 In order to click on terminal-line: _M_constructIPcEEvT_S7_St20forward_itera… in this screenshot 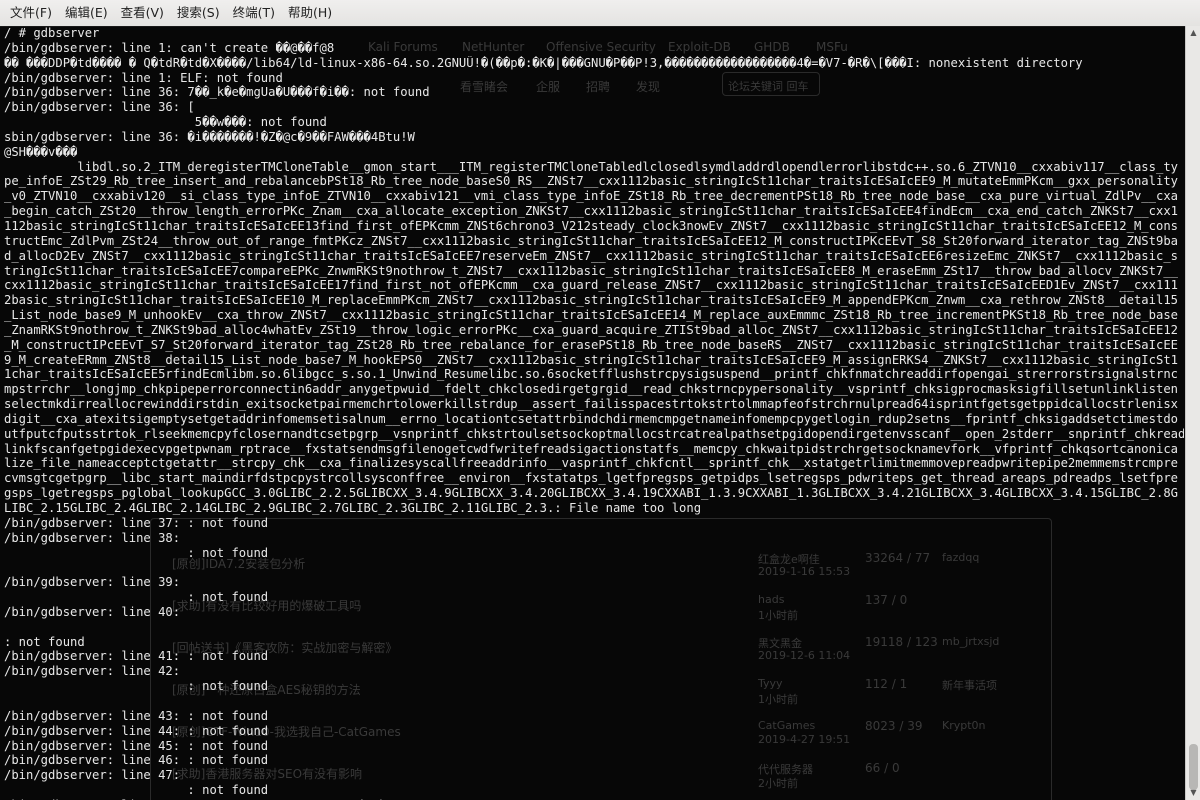, I will do `click(591, 344)`.